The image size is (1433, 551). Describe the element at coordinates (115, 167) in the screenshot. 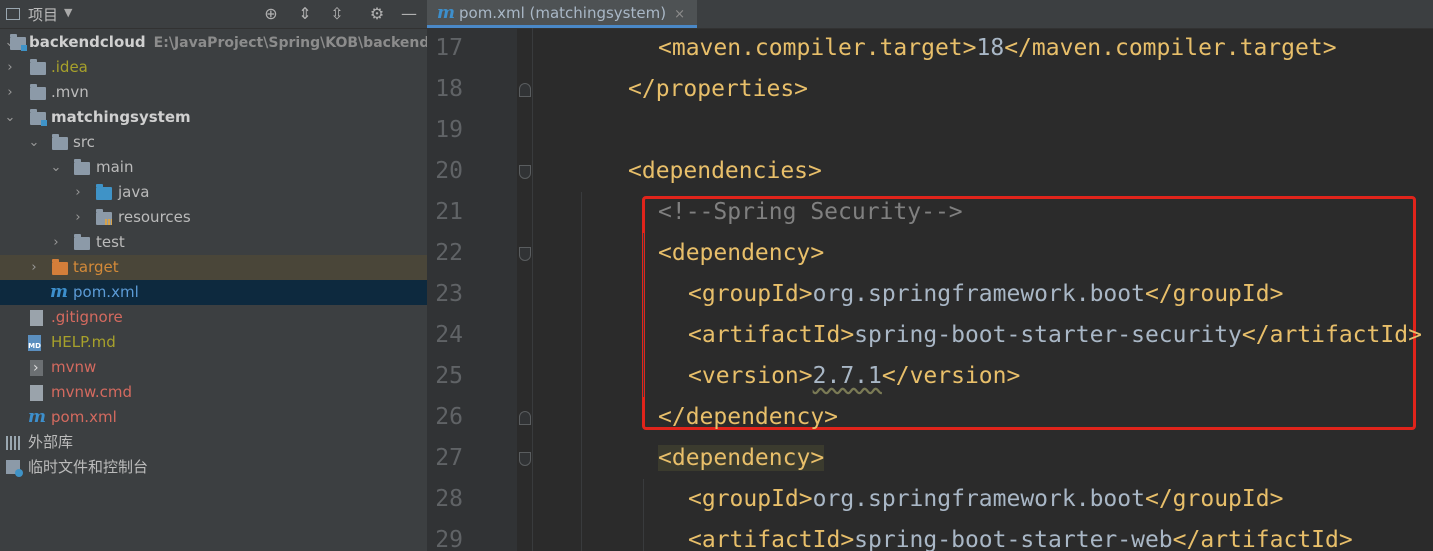

I see `tree-item-label: main` at that location.